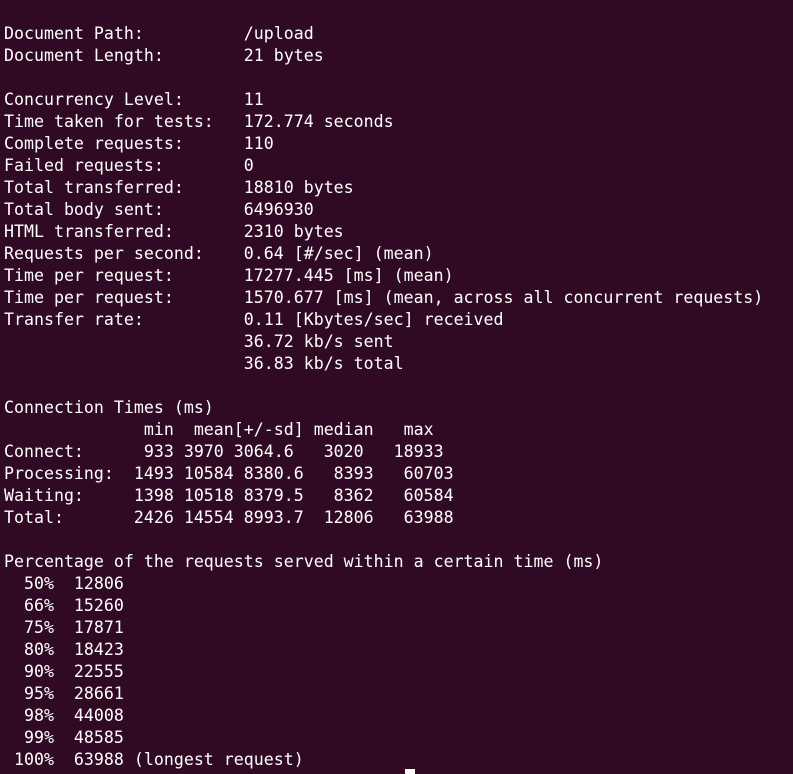 The height and width of the screenshot is (774, 793). I want to click on complete-requests-line: Complete requests: 110, so click(139, 143).